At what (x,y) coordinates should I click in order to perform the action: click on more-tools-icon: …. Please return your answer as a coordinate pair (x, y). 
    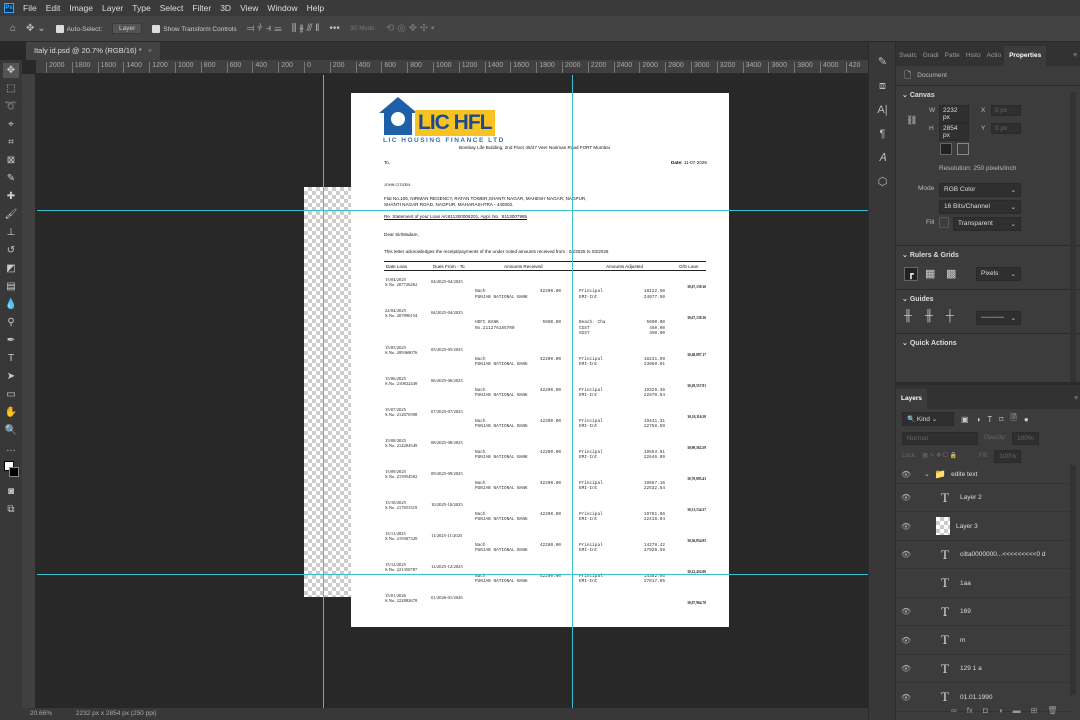
    Looking at the image, I should click on (11, 448).